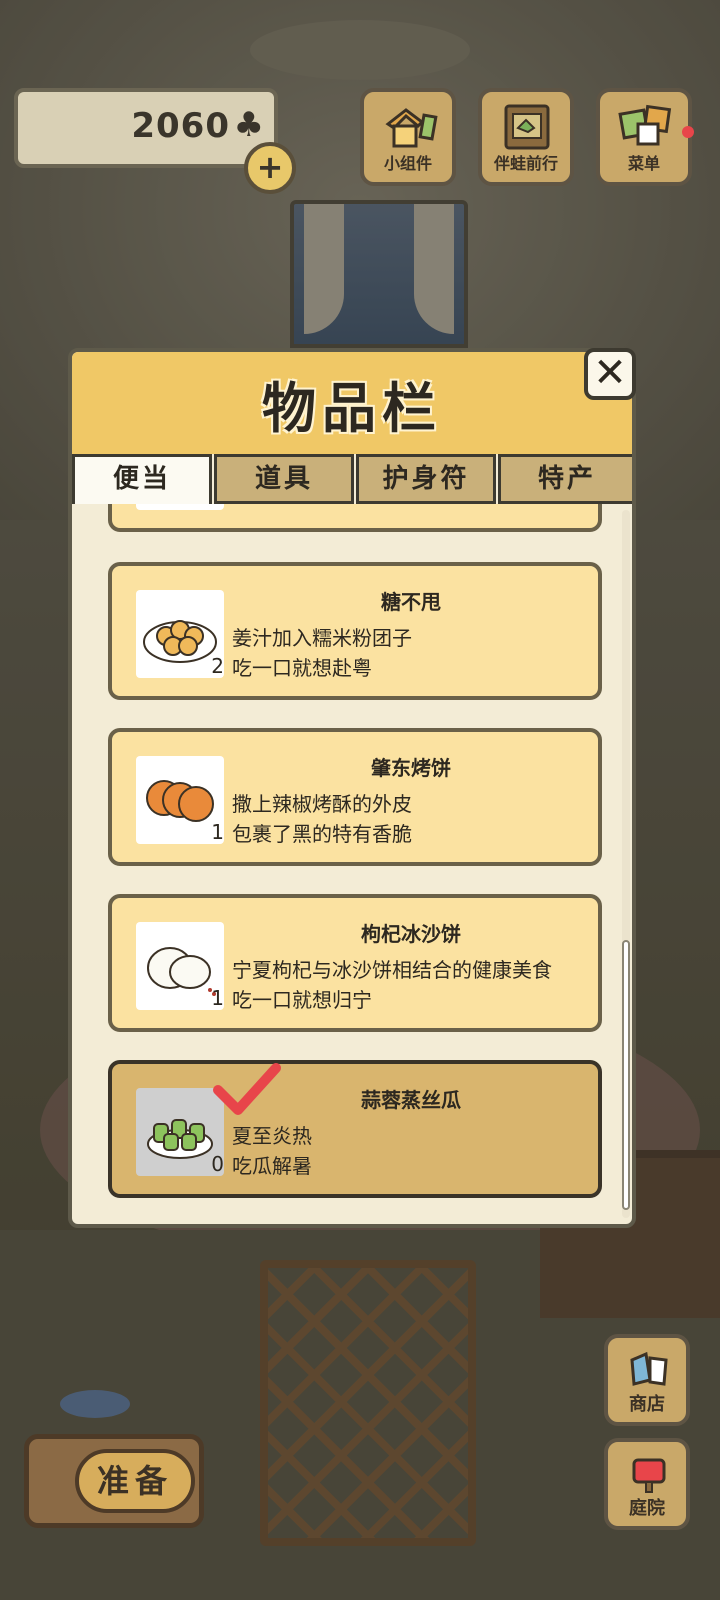 Image resolution: width=720 pixels, height=1600 pixels. I want to click on tab-specialties: 特产, so click(565, 479).